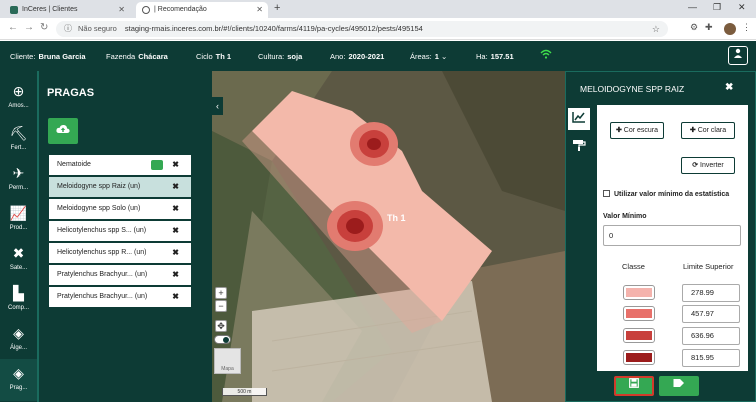 The image size is (756, 402). Describe the element at coordinates (18, 333) in the screenshot. I see `layers-icon: ◈` at that location.